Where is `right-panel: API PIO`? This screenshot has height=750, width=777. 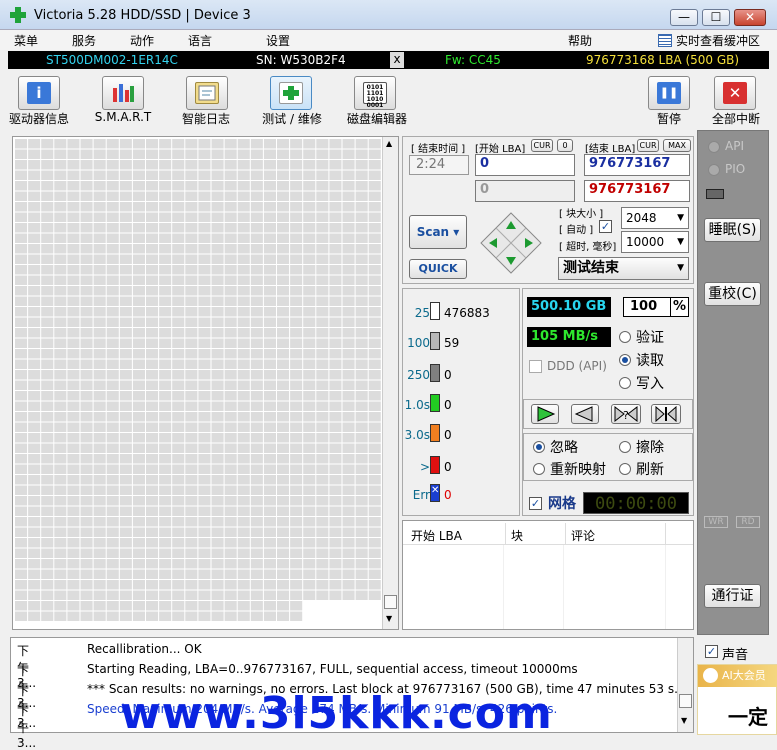
right-panel: API PIO is located at coordinates (733, 382).